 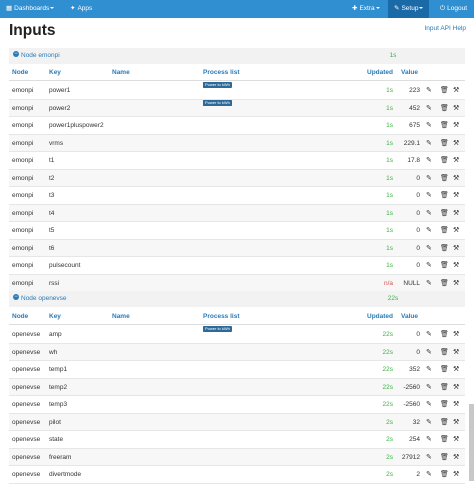 What do you see at coordinates (237, 299) in the screenshot?
I see `node-header: − Node openevse 22s` at bounding box center [237, 299].